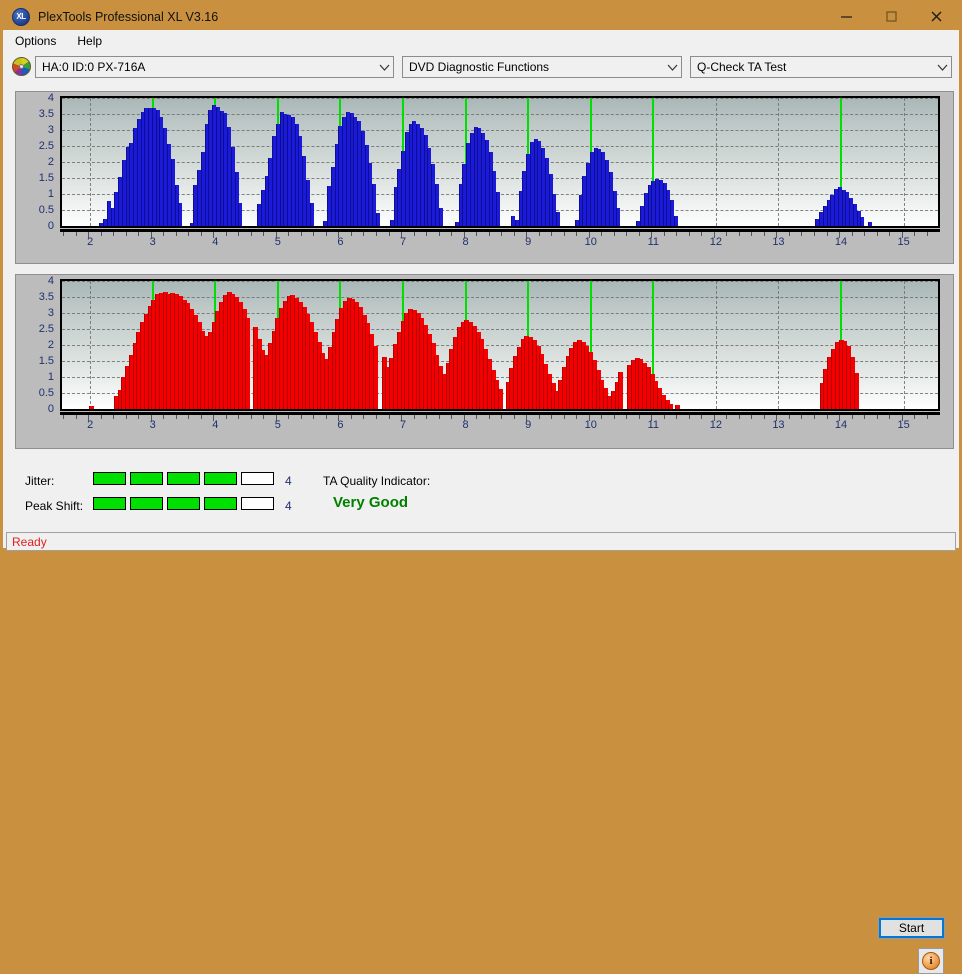 The width and height of the screenshot is (962, 974). I want to click on y-tick-label: 2.5, so click(46, 146).